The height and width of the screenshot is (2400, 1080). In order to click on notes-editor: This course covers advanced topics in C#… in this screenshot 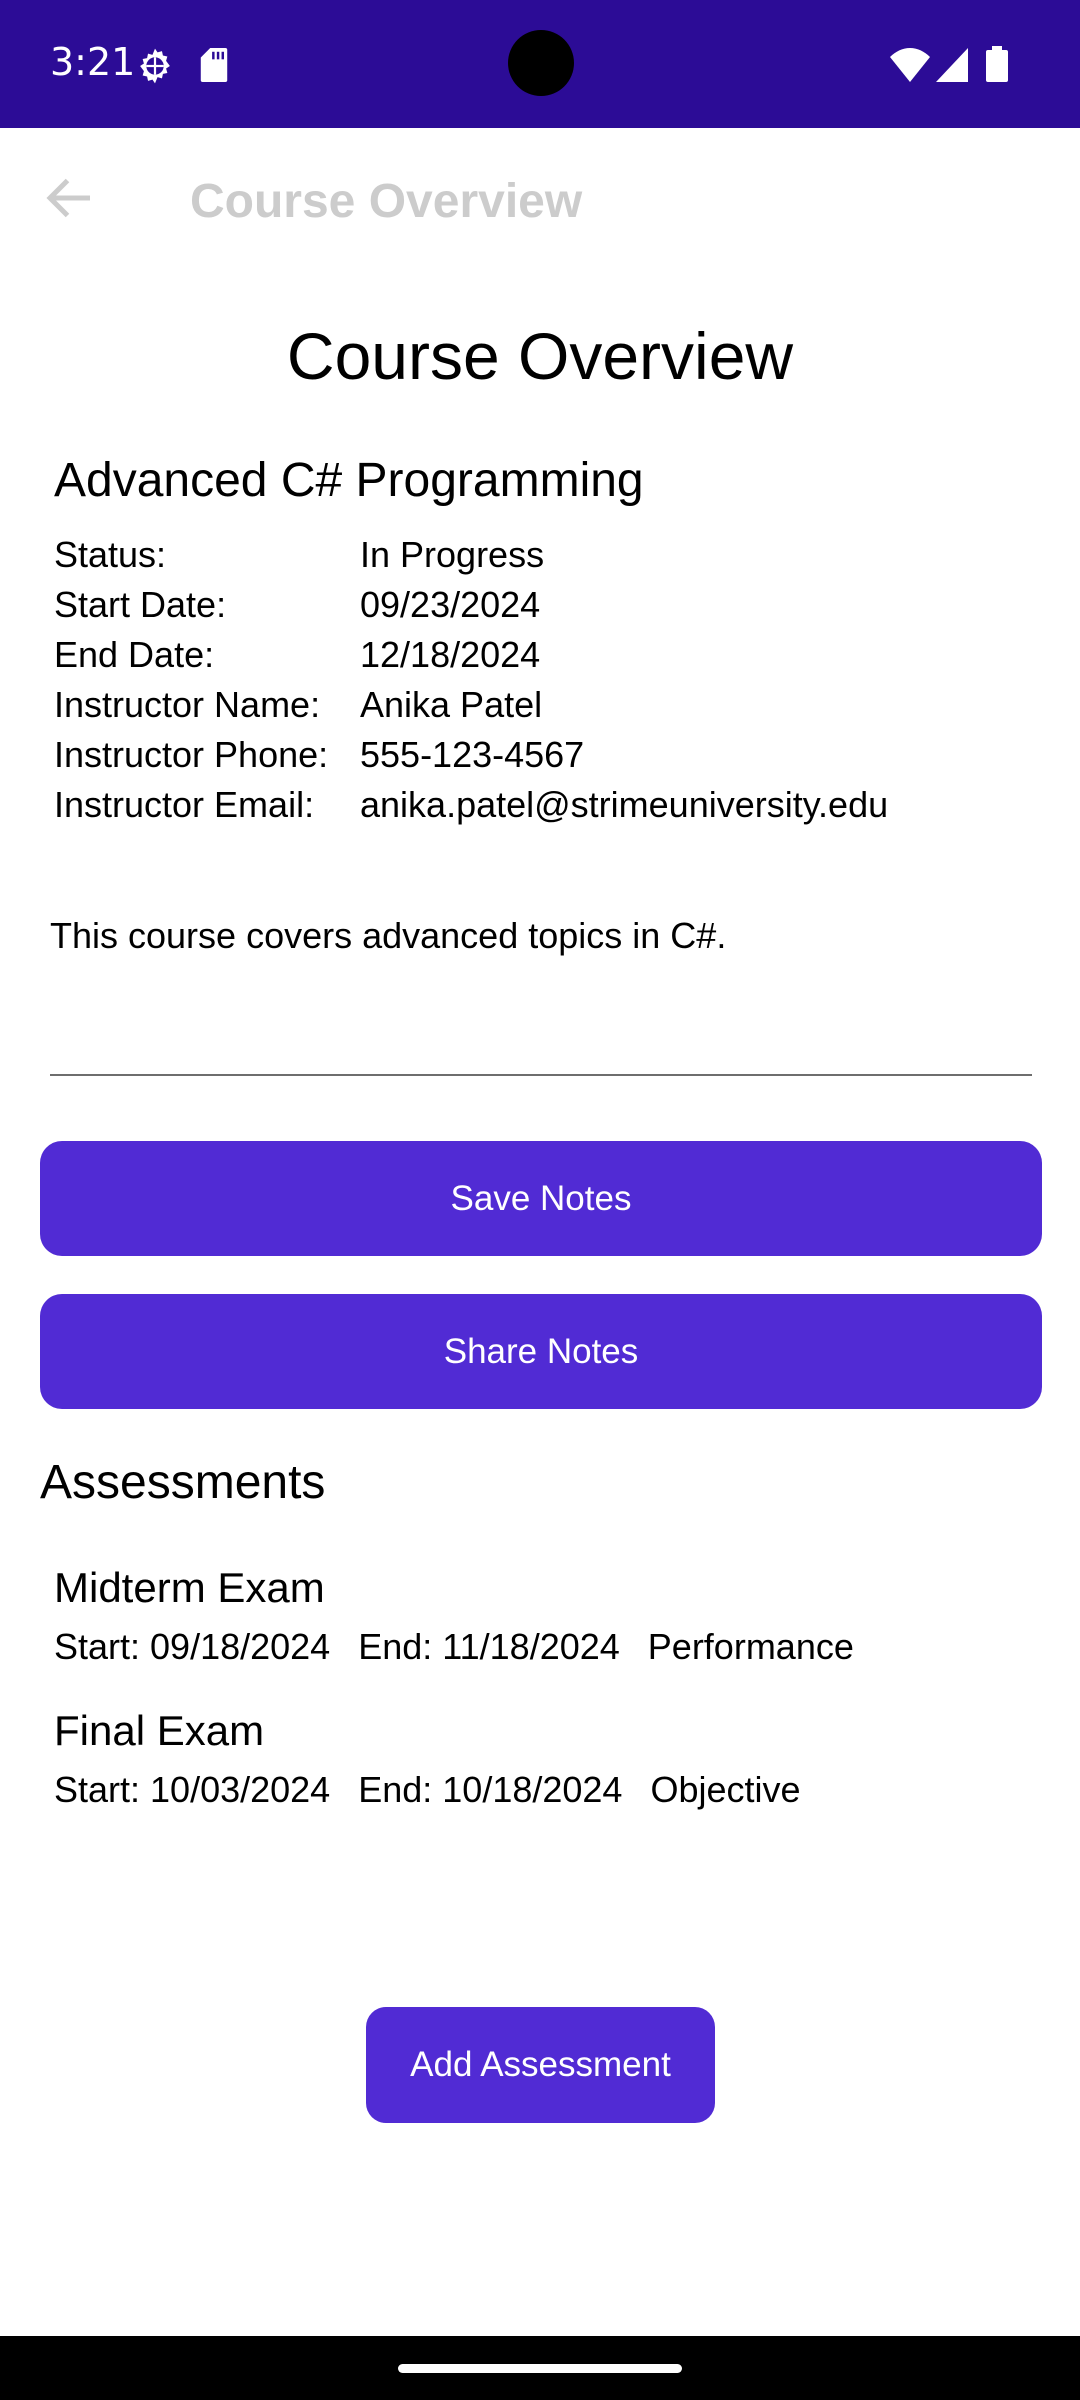, I will do `click(388, 936)`.